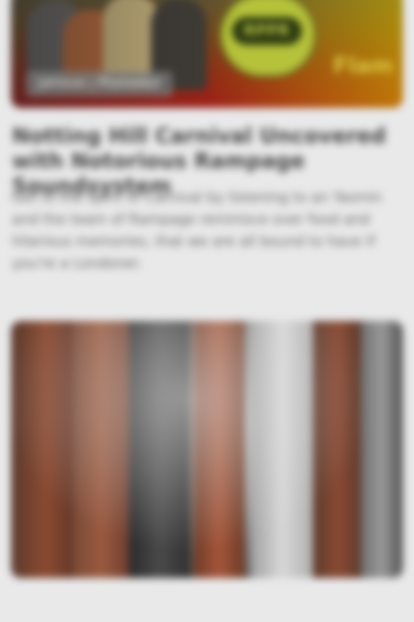 The width and height of the screenshot is (414, 622). What do you see at coordinates (363, 66) in the screenshot?
I see `brand-text: Flam` at bounding box center [363, 66].